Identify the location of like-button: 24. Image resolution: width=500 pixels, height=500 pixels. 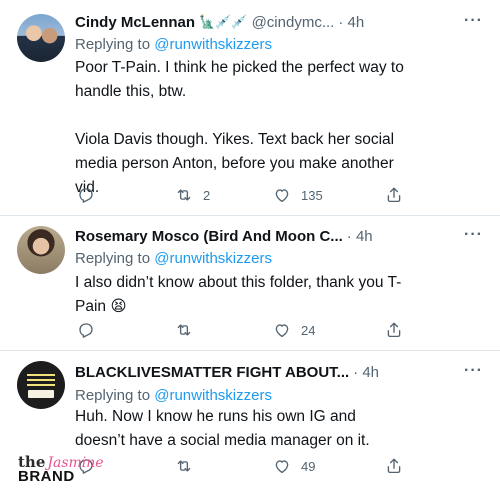
(294, 330).